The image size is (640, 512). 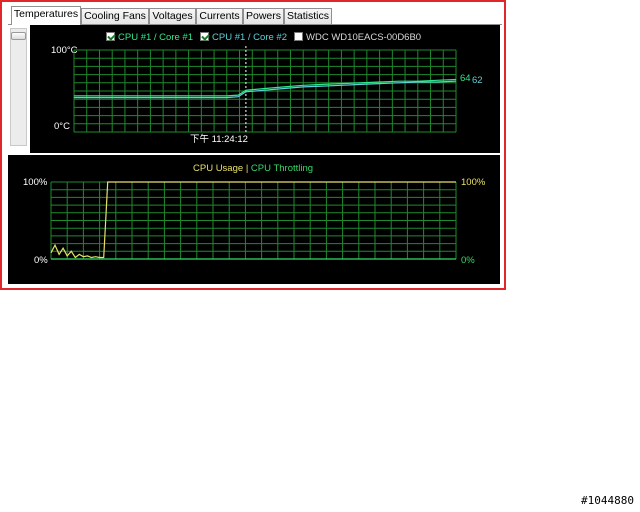 I want to click on watermark: #1044880, so click(x=607, y=500).